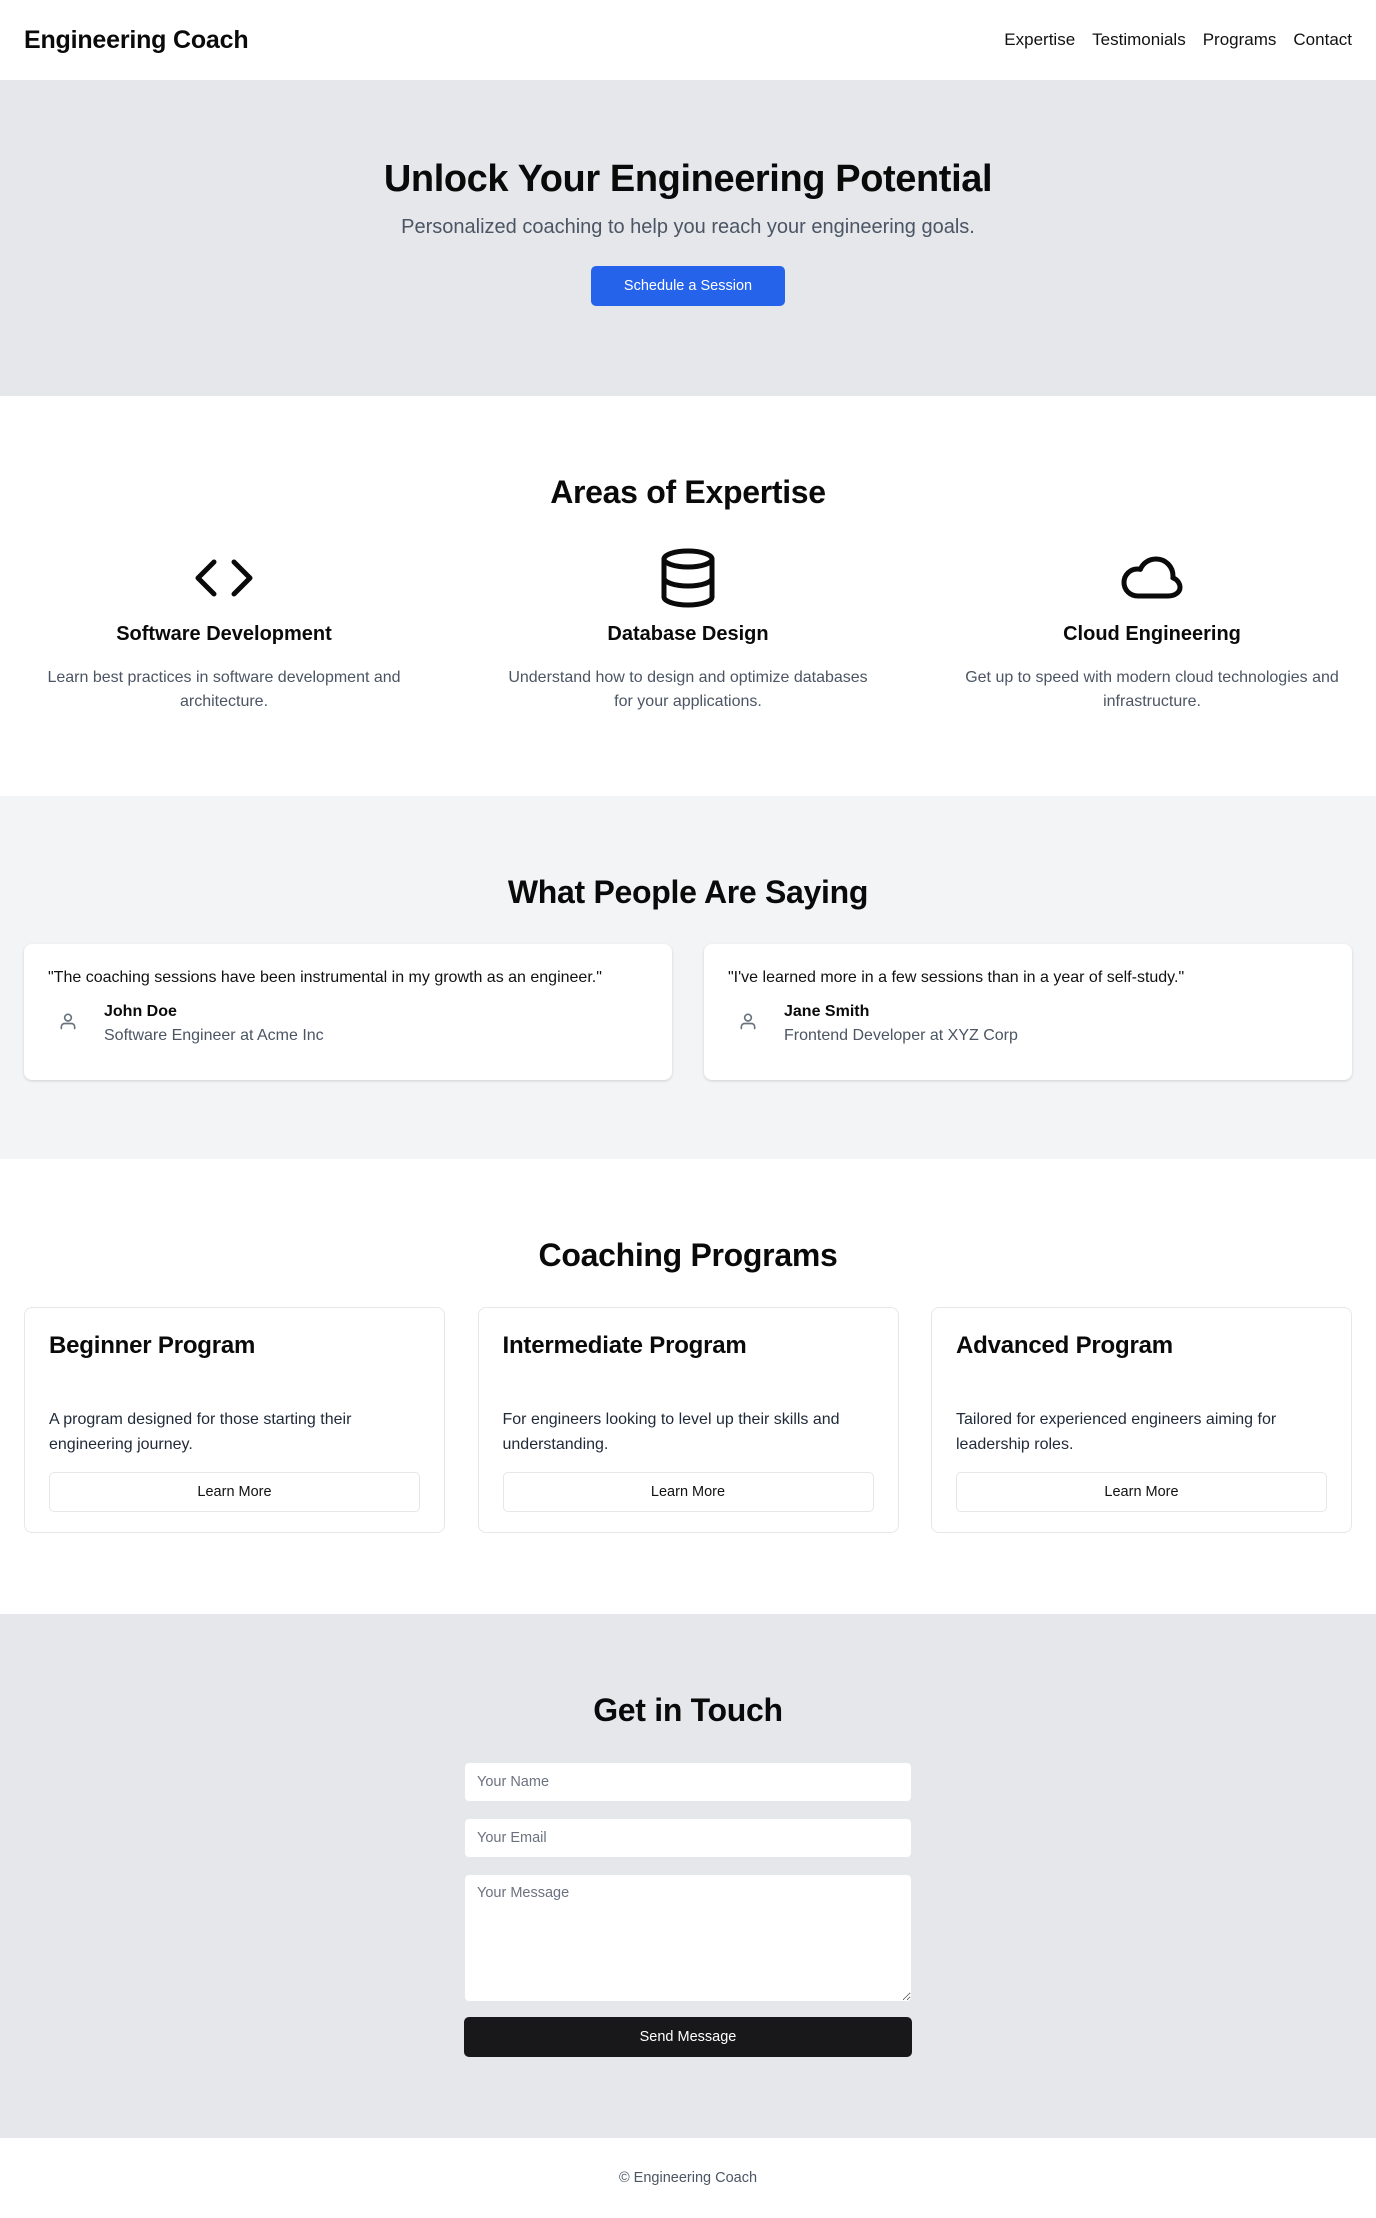  I want to click on code-icon, so click(224, 578).